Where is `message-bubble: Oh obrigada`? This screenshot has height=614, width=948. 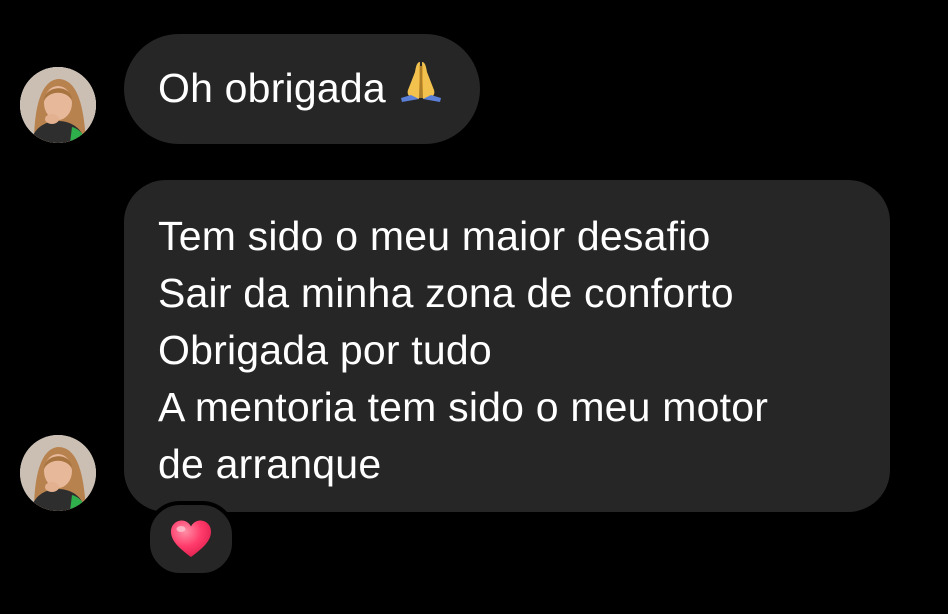
message-bubble: Oh obrigada is located at coordinates (302, 89).